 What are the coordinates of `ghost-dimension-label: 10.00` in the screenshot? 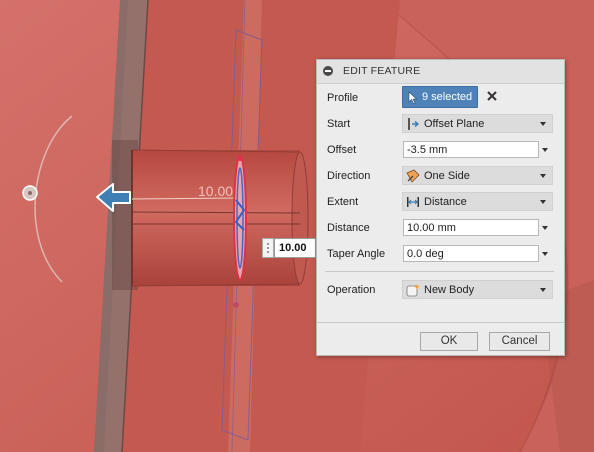 It's located at (215, 191).